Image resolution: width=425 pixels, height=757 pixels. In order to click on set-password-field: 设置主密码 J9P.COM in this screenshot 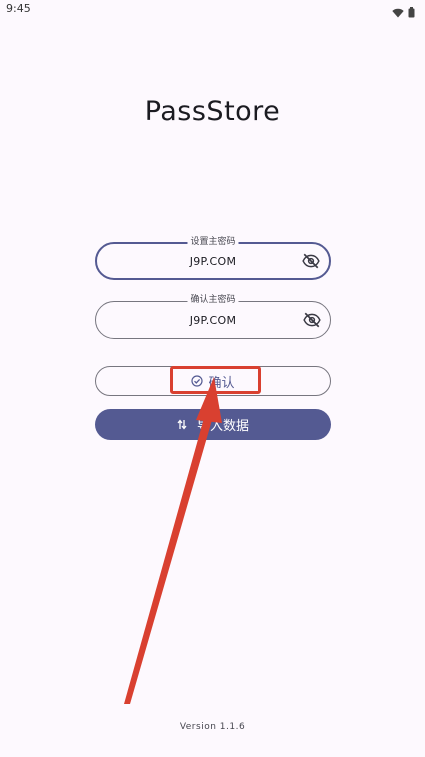, I will do `click(213, 258)`.